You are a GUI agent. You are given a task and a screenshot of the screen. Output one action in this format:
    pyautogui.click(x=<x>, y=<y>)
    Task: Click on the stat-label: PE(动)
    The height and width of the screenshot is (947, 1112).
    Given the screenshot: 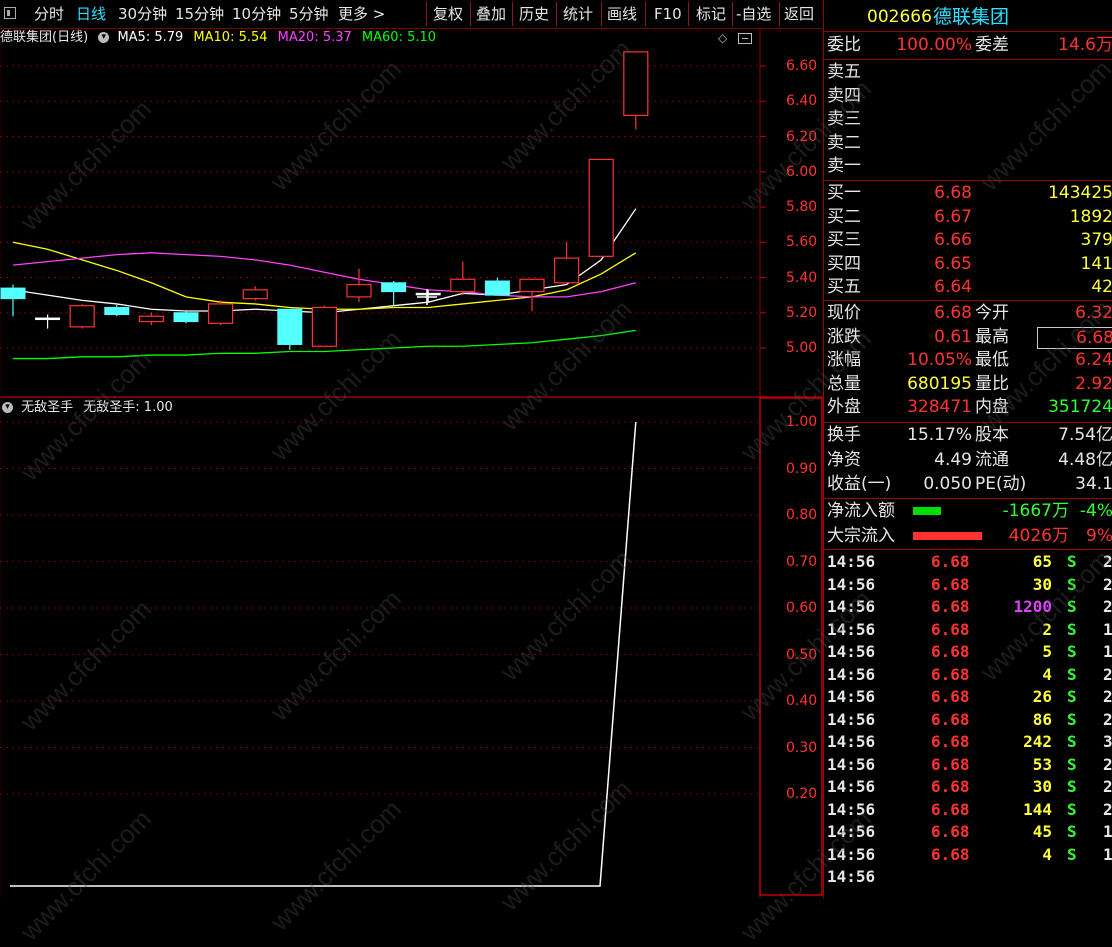 What is the action you would take?
    pyautogui.click(x=1001, y=484)
    